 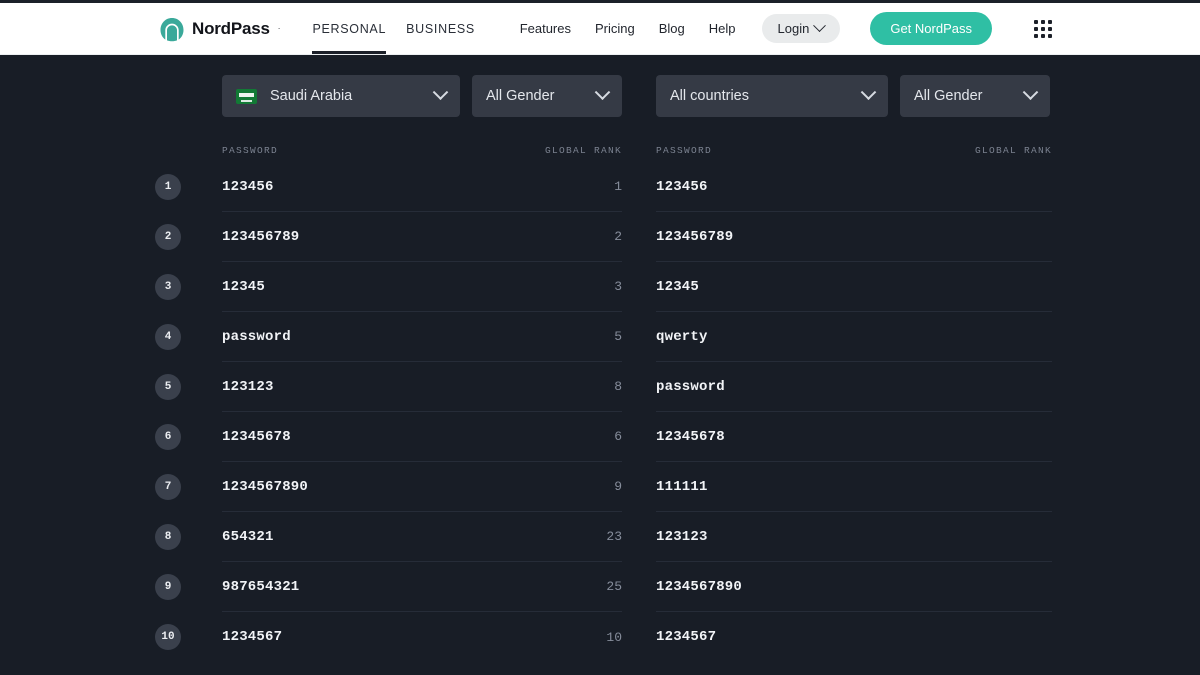 What do you see at coordinates (618, 236) in the screenshot?
I see `global-rank-value: 2` at bounding box center [618, 236].